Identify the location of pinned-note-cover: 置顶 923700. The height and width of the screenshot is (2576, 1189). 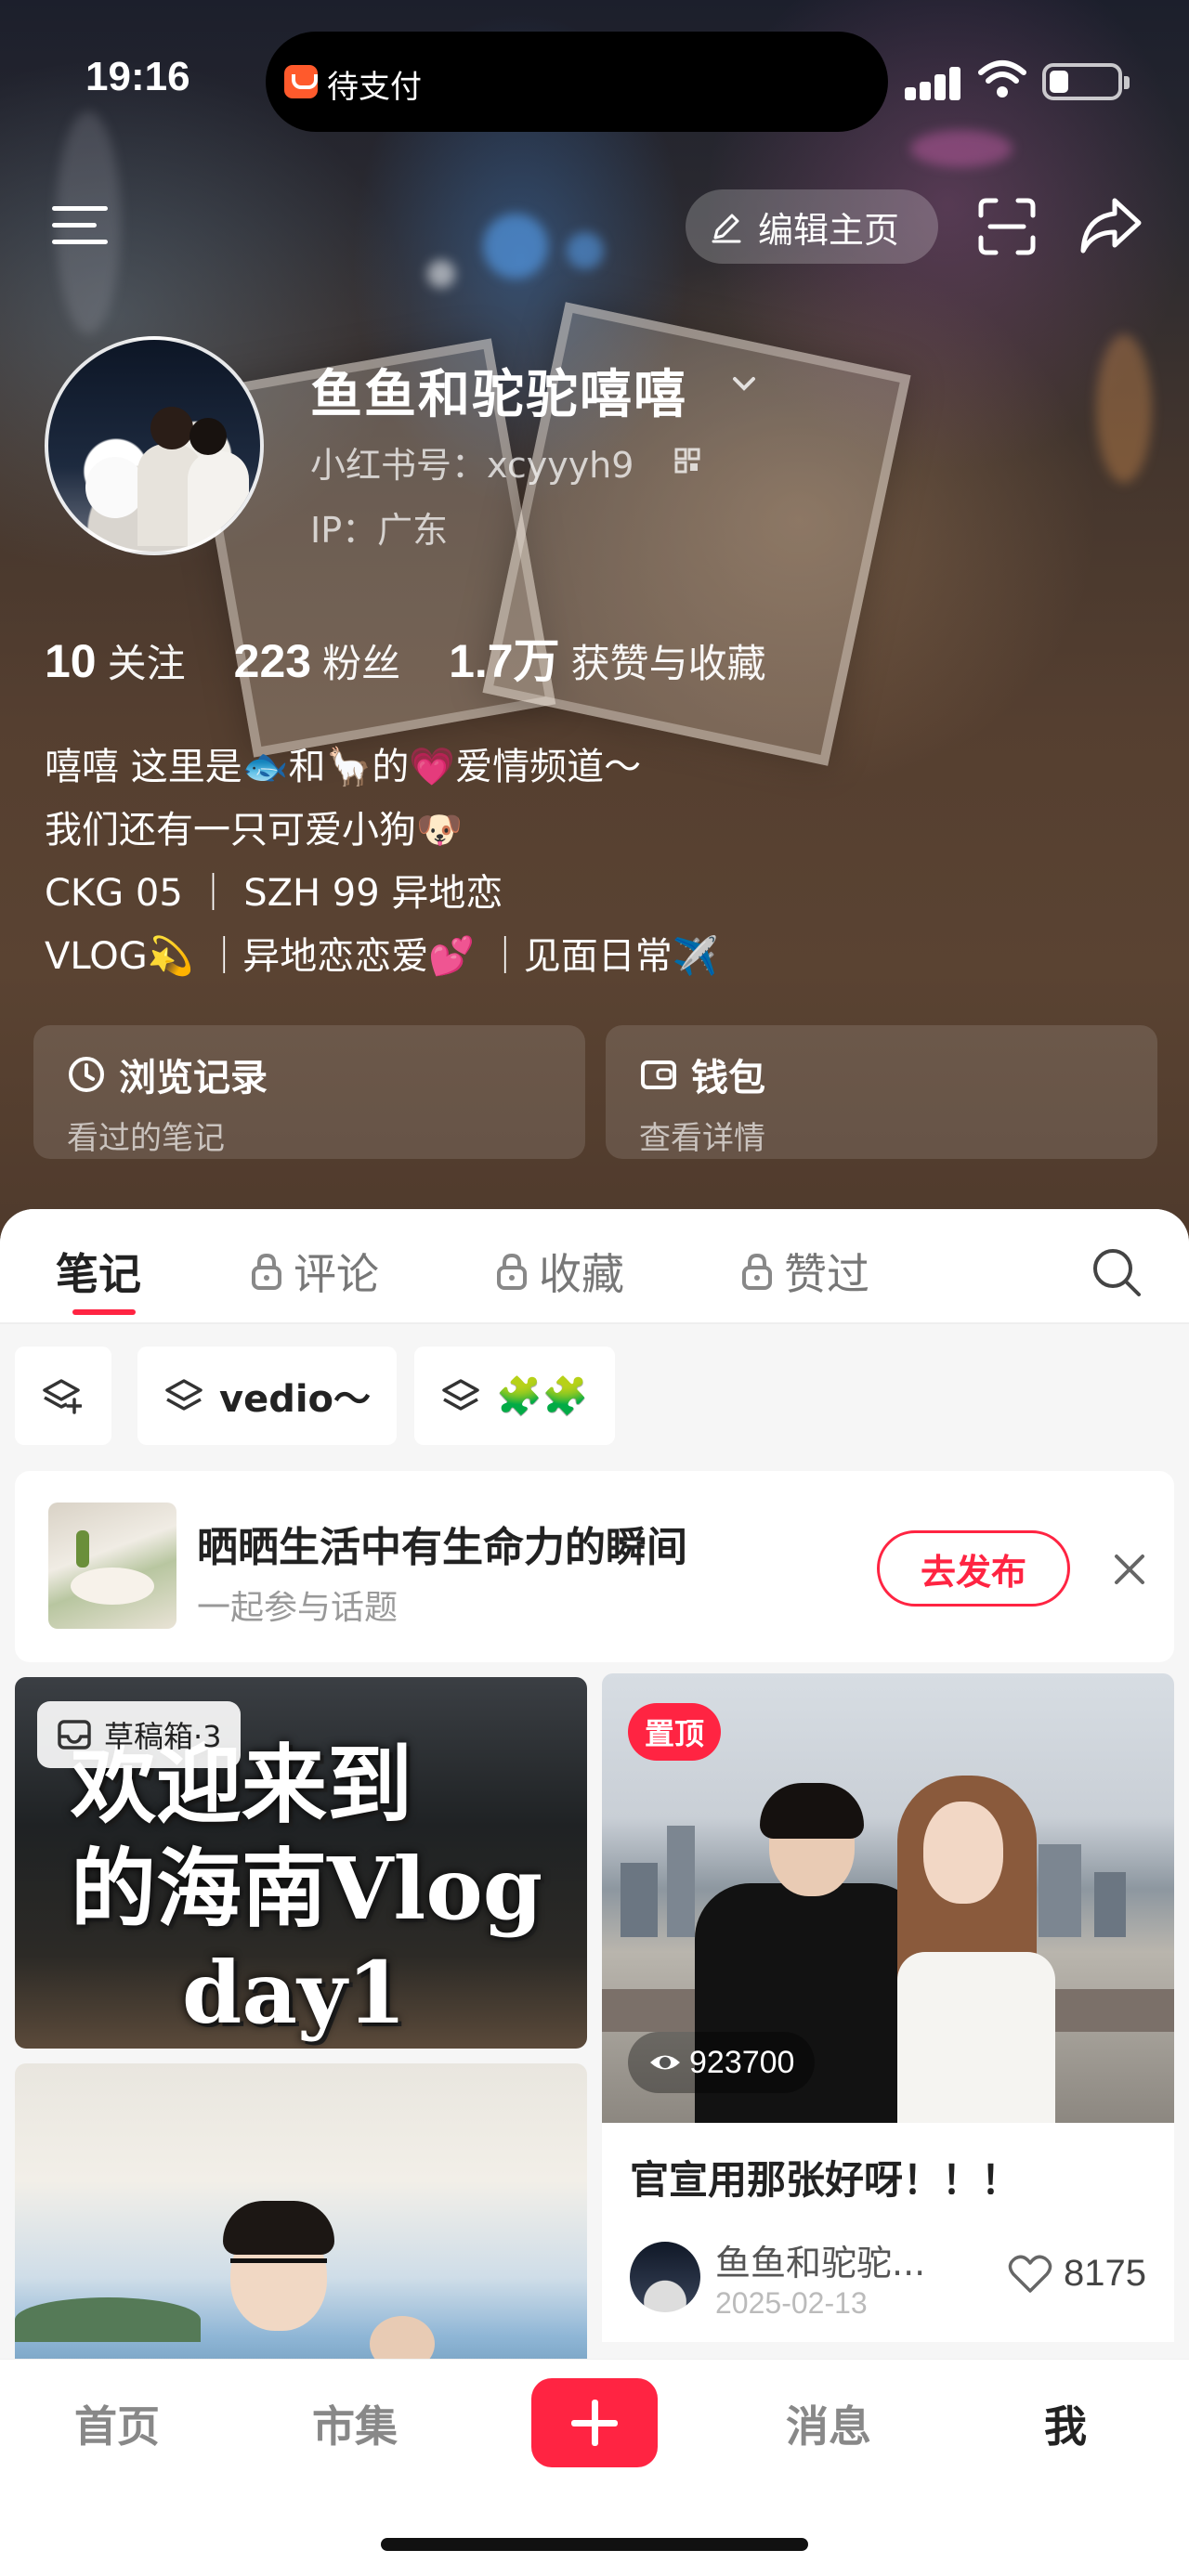
(888, 1898).